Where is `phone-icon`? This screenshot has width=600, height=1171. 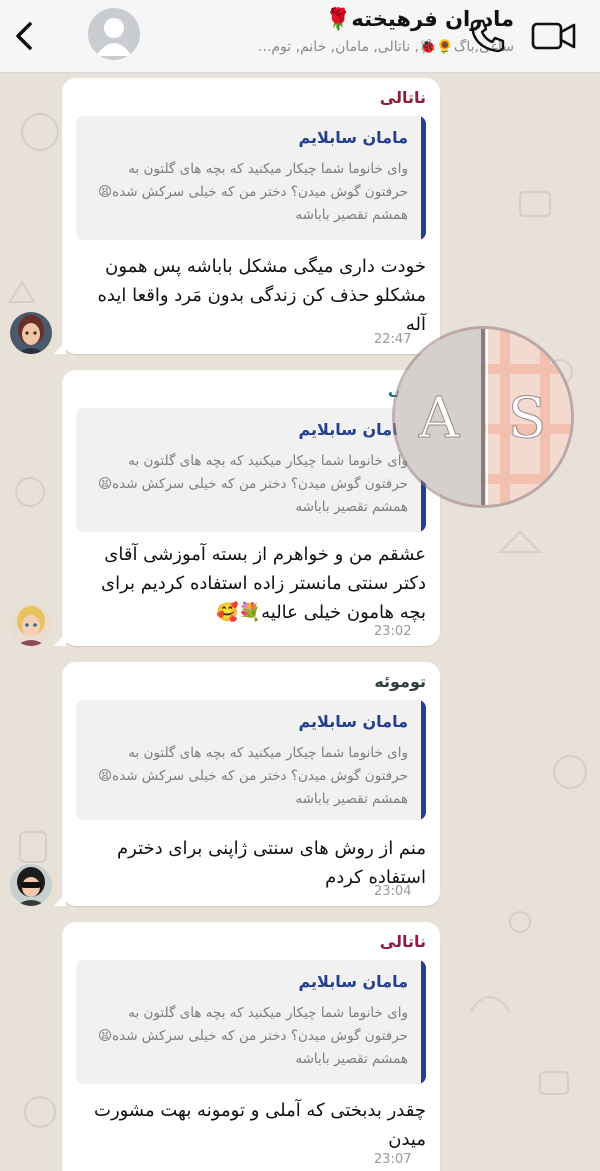 phone-icon is located at coordinates (487, 36).